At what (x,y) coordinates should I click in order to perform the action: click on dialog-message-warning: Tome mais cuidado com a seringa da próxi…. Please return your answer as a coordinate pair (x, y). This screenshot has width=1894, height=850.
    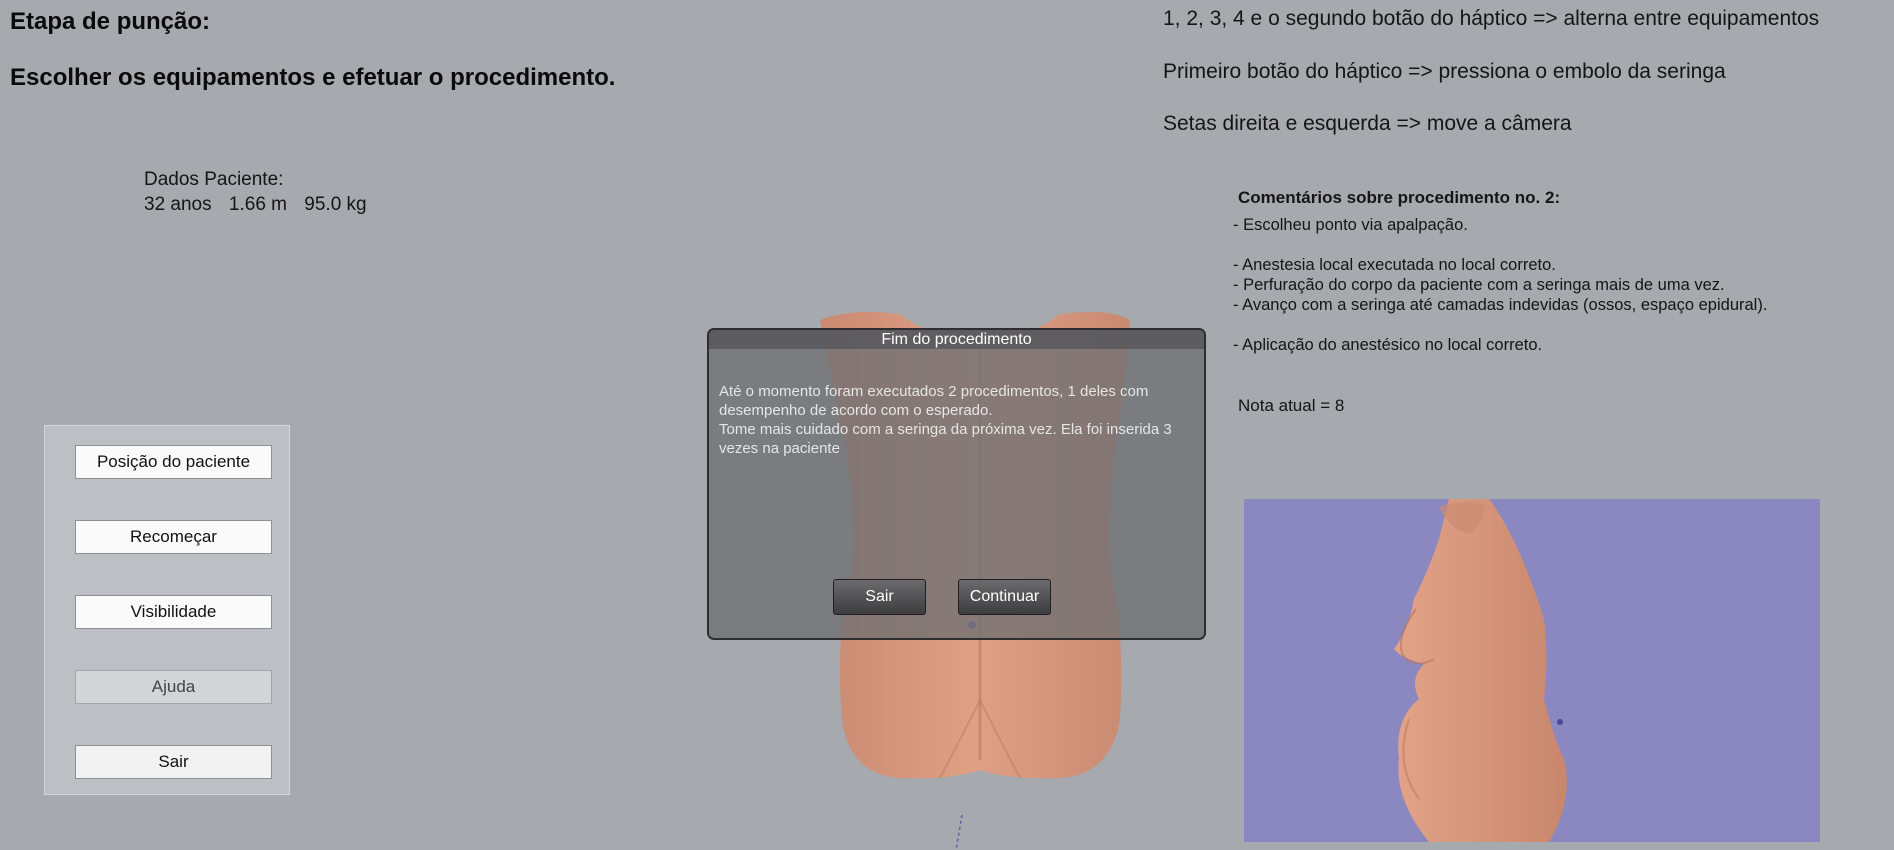
    Looking at the image, I should click on (945, 439).